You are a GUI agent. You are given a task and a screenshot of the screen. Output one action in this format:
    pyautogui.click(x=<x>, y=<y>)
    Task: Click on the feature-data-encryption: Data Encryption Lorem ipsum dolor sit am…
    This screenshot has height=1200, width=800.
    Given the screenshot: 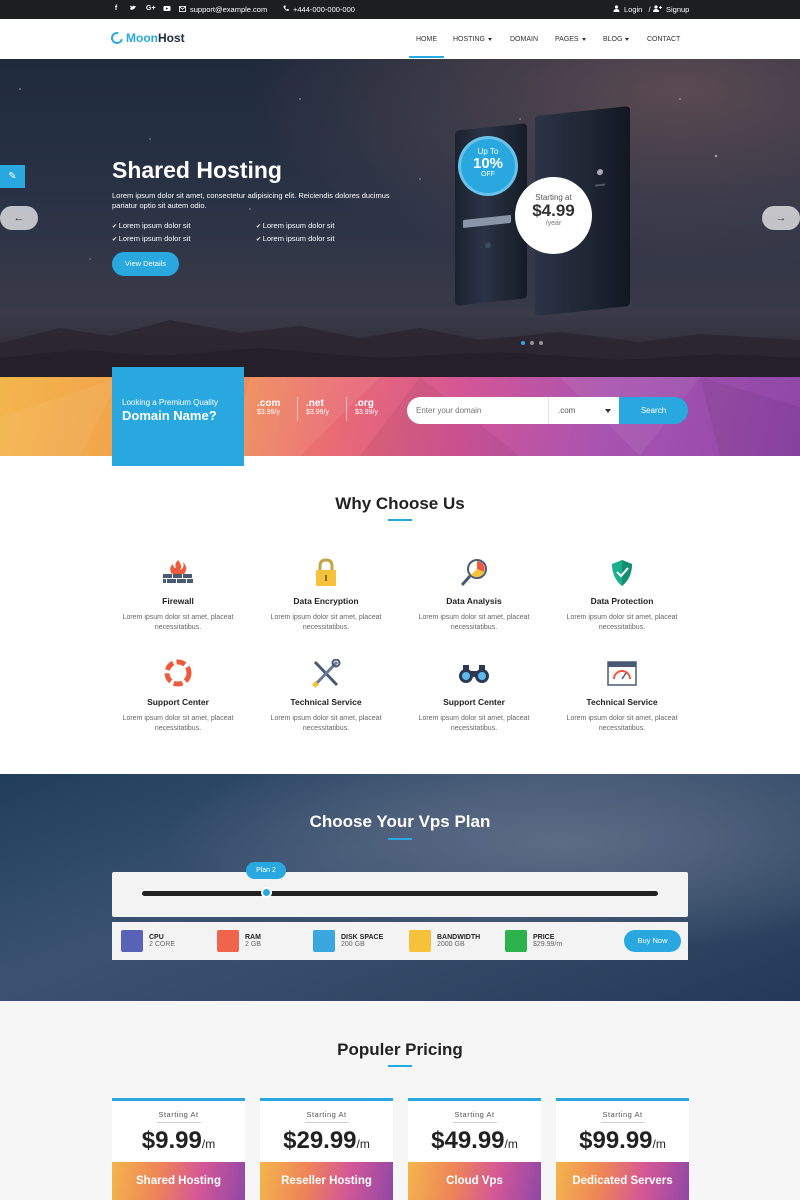 What is the action you would take?
    pyautogui.click(x=326, y=595)
    